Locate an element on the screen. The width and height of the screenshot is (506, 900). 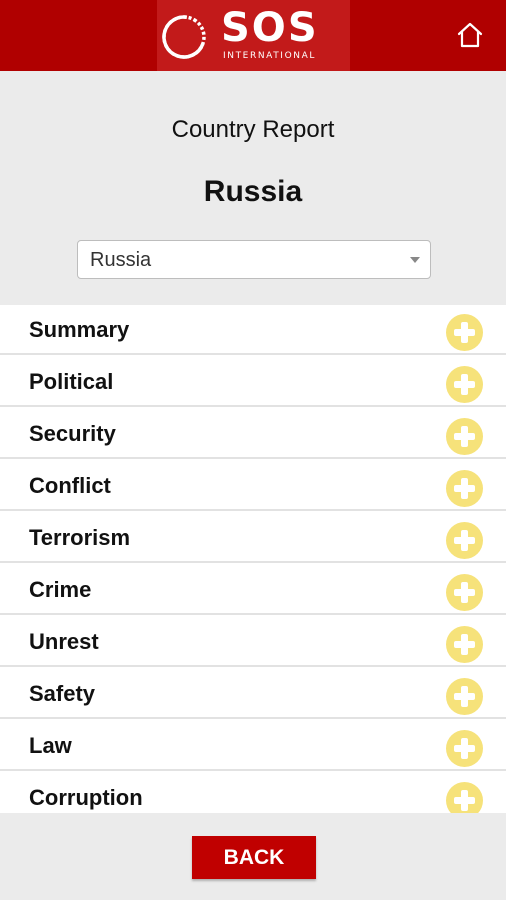
app-header: SOS INTERNATIONAL is located at coordinates (253, 35).